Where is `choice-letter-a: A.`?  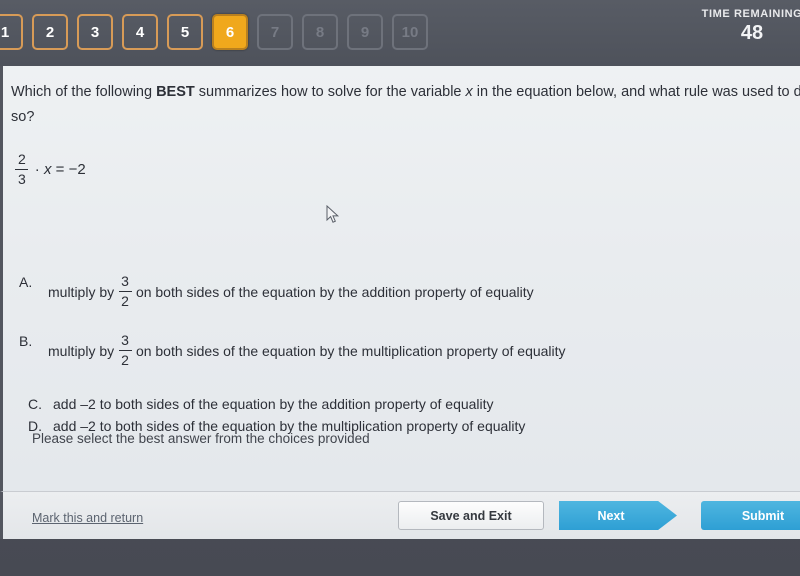
choice-letter-a: A. is located at coordinates (26, 282).